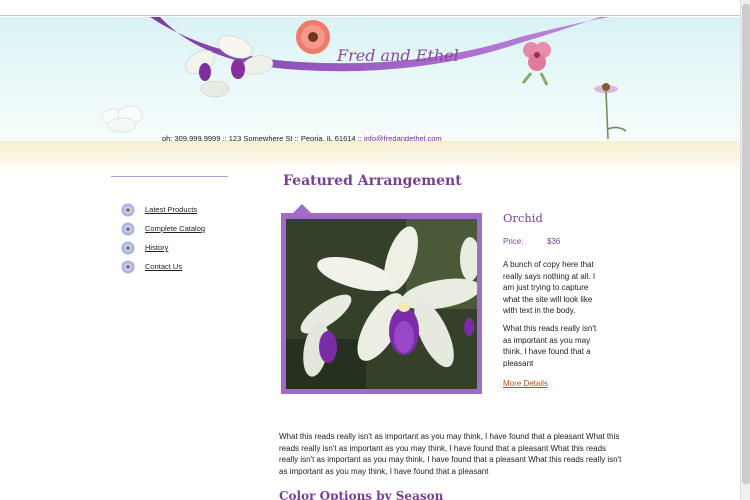 This screenshot has width=750, height=500. I want to click on sidebar-divider, so click(169, 176).